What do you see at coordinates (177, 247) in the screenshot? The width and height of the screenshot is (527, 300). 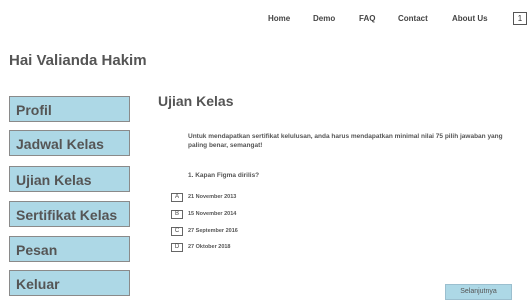 I see `option-letter: D` at bounding box center [177, 247].